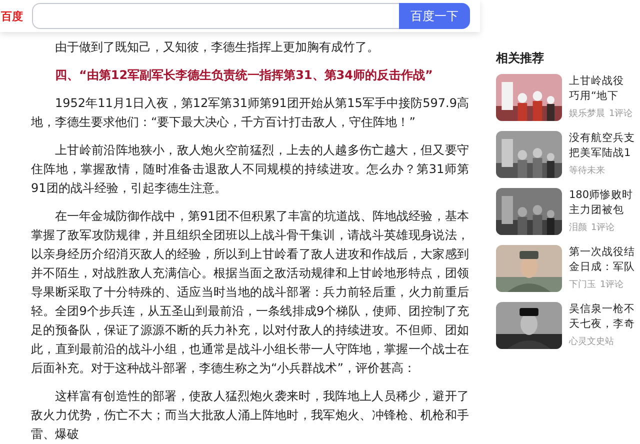  I want to click on article-title: 第一次战役结, so click(602, 252).